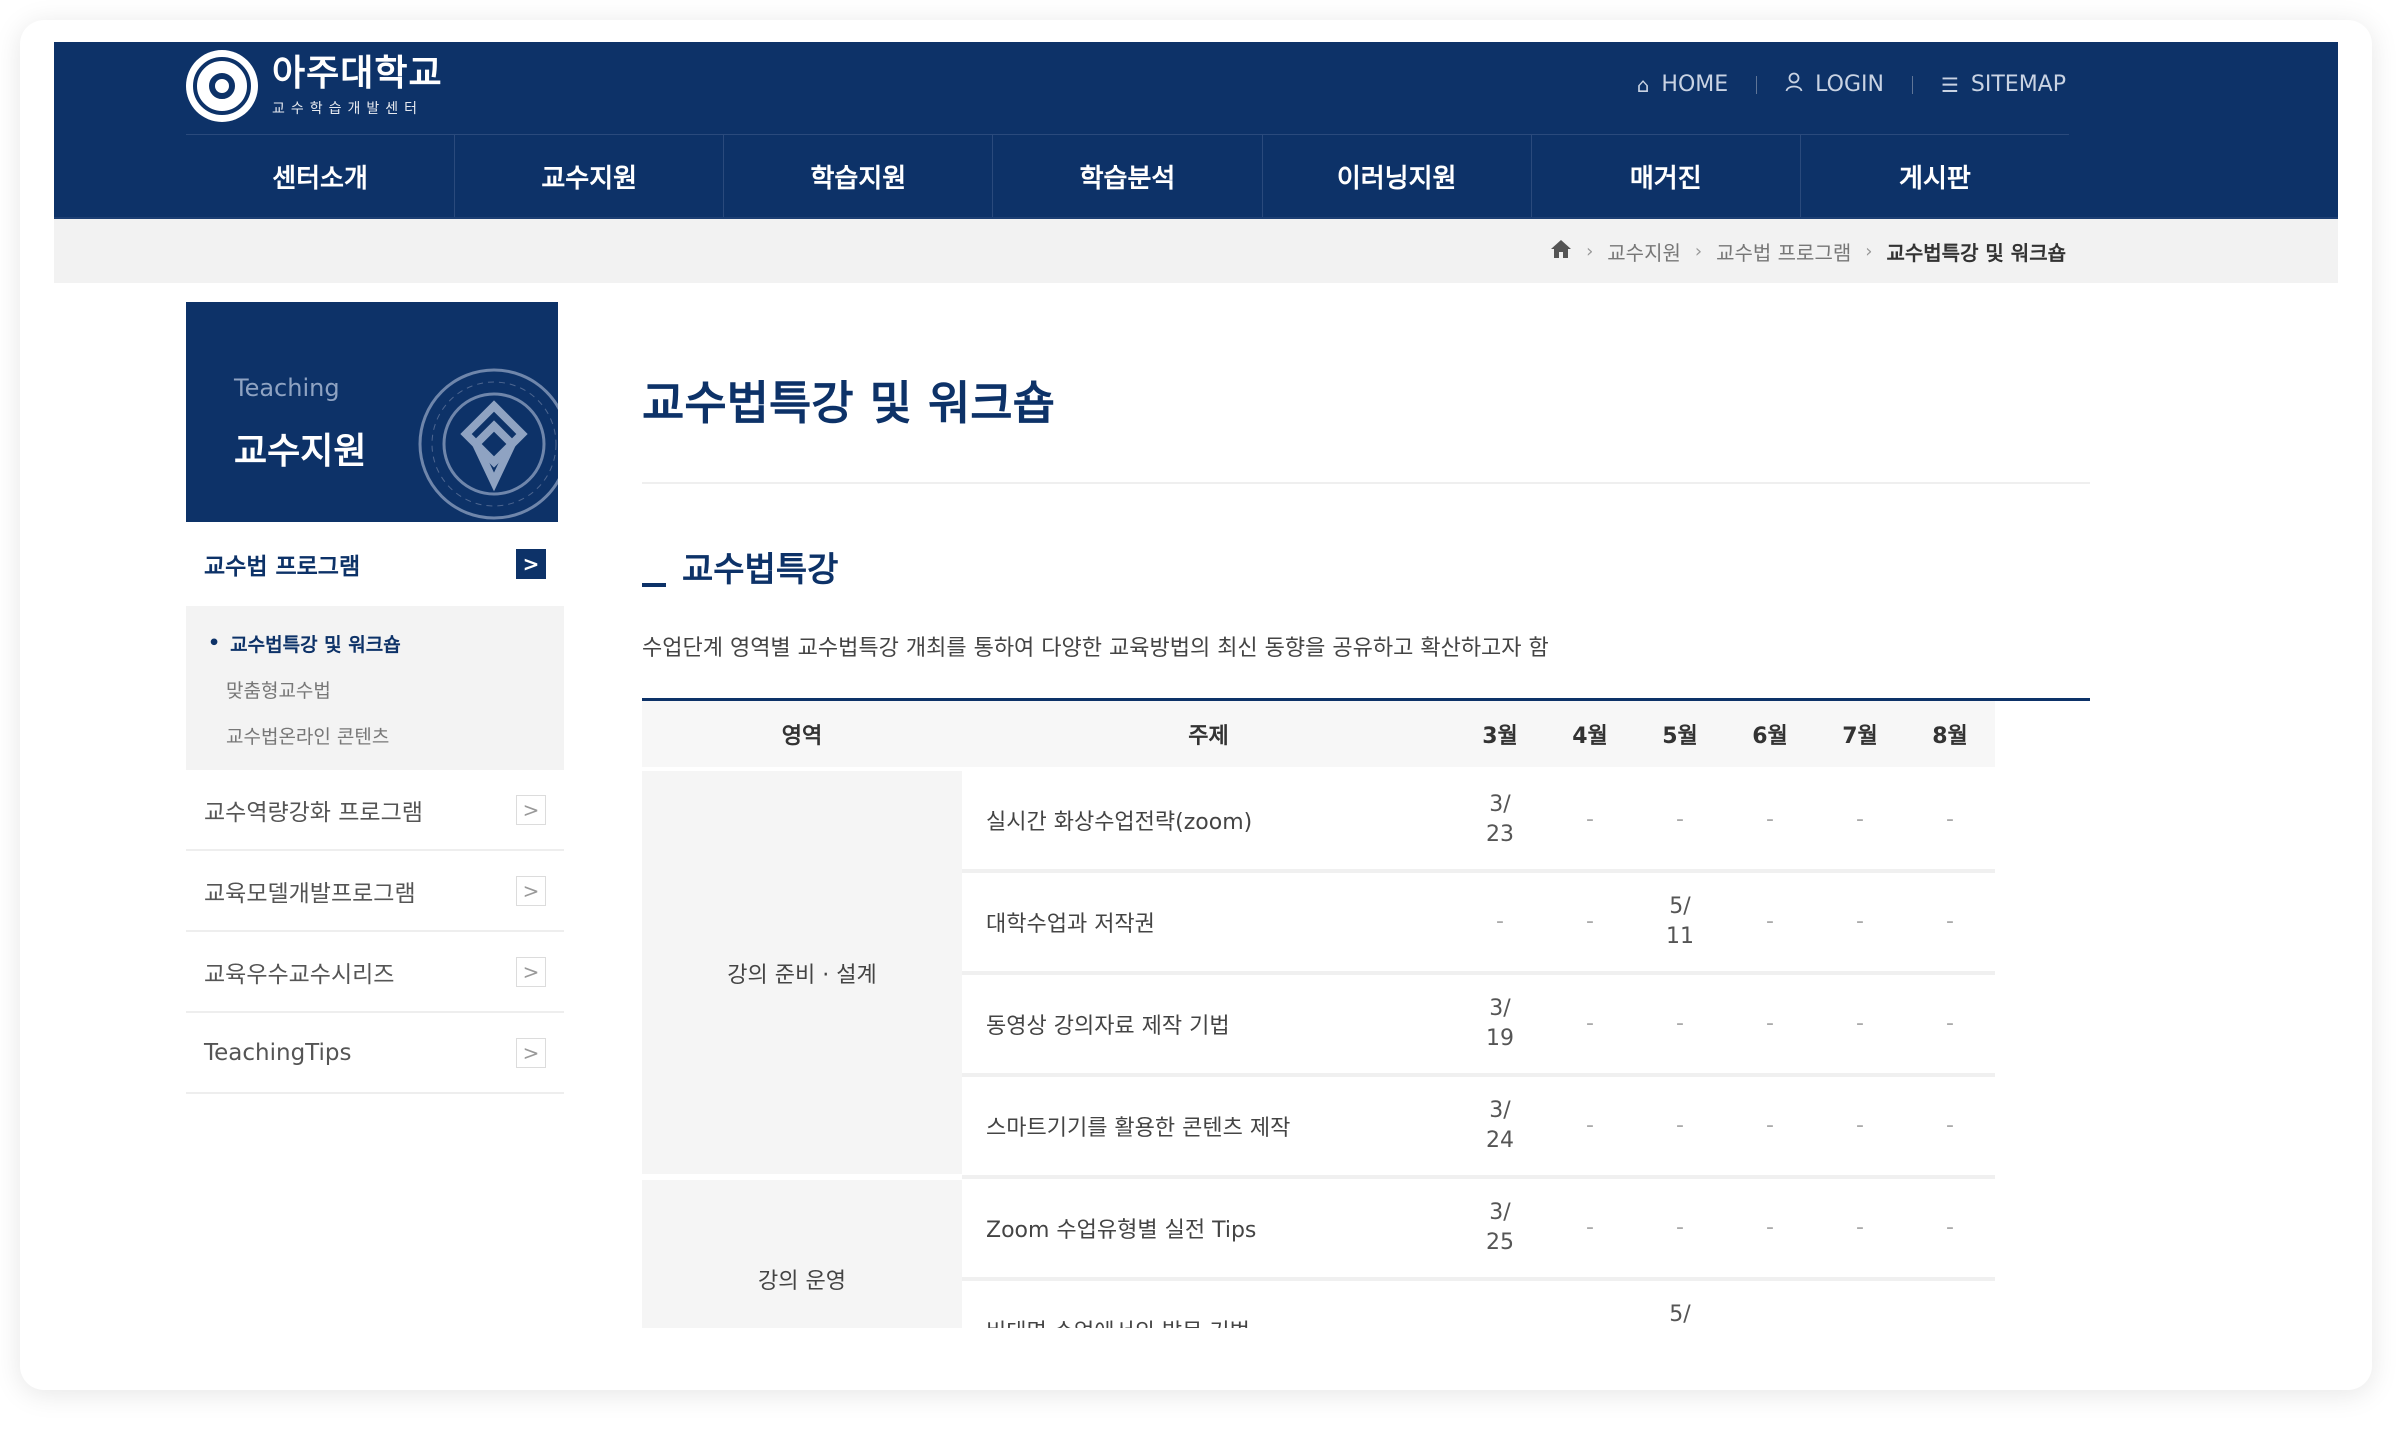 Image resolution: width=2397 pixels, height=1434 pixels. Describe the element at coordinates (802, 1252) in the screenshot. I see `area-cell: 강의 운영` at that location.